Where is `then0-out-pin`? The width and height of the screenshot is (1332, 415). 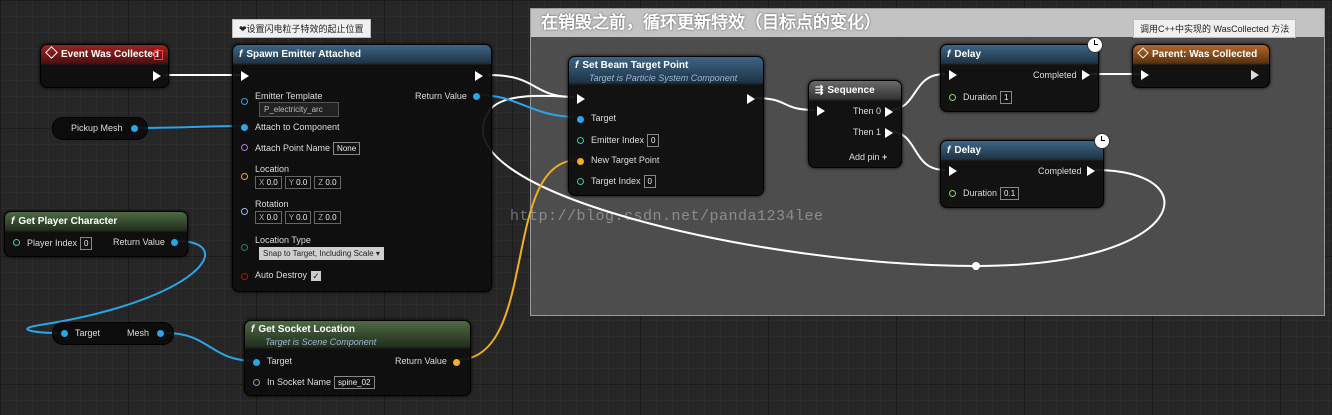
then0-out-pin is located at coordinates (889, 112).